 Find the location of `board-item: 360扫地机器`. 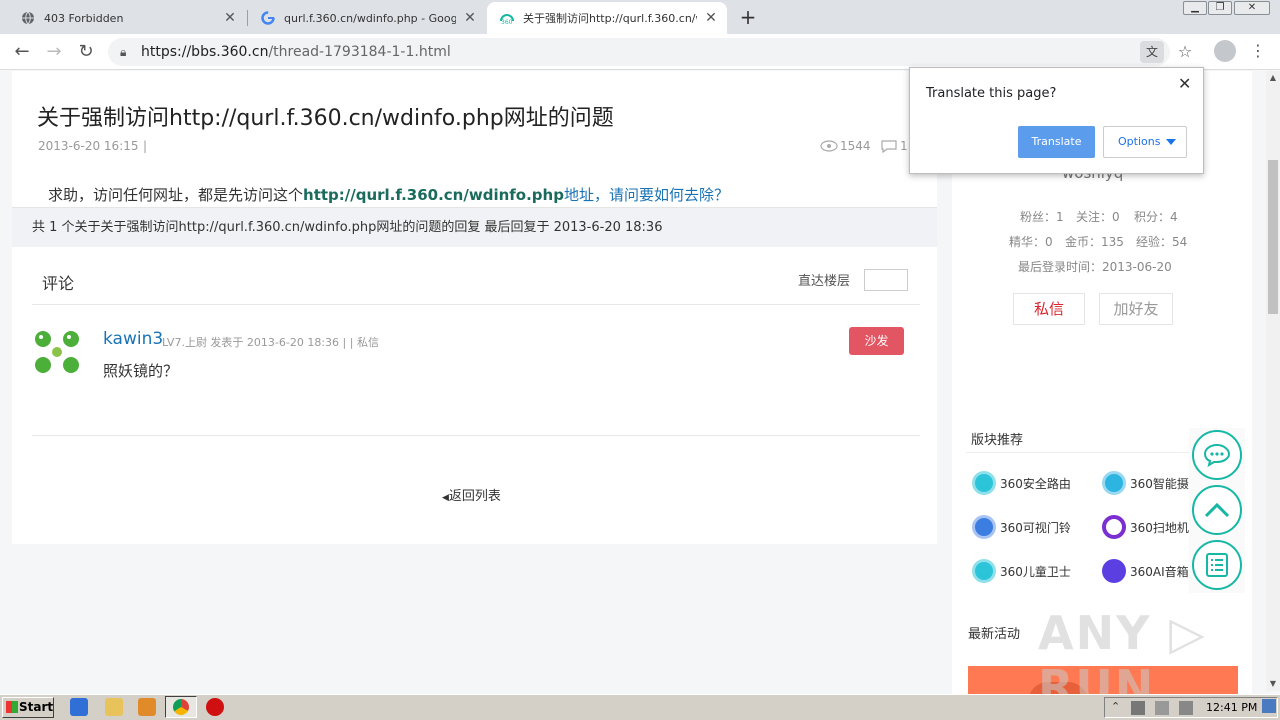

board-item: 360扫地机器 is located at coordinates (1147, 527).